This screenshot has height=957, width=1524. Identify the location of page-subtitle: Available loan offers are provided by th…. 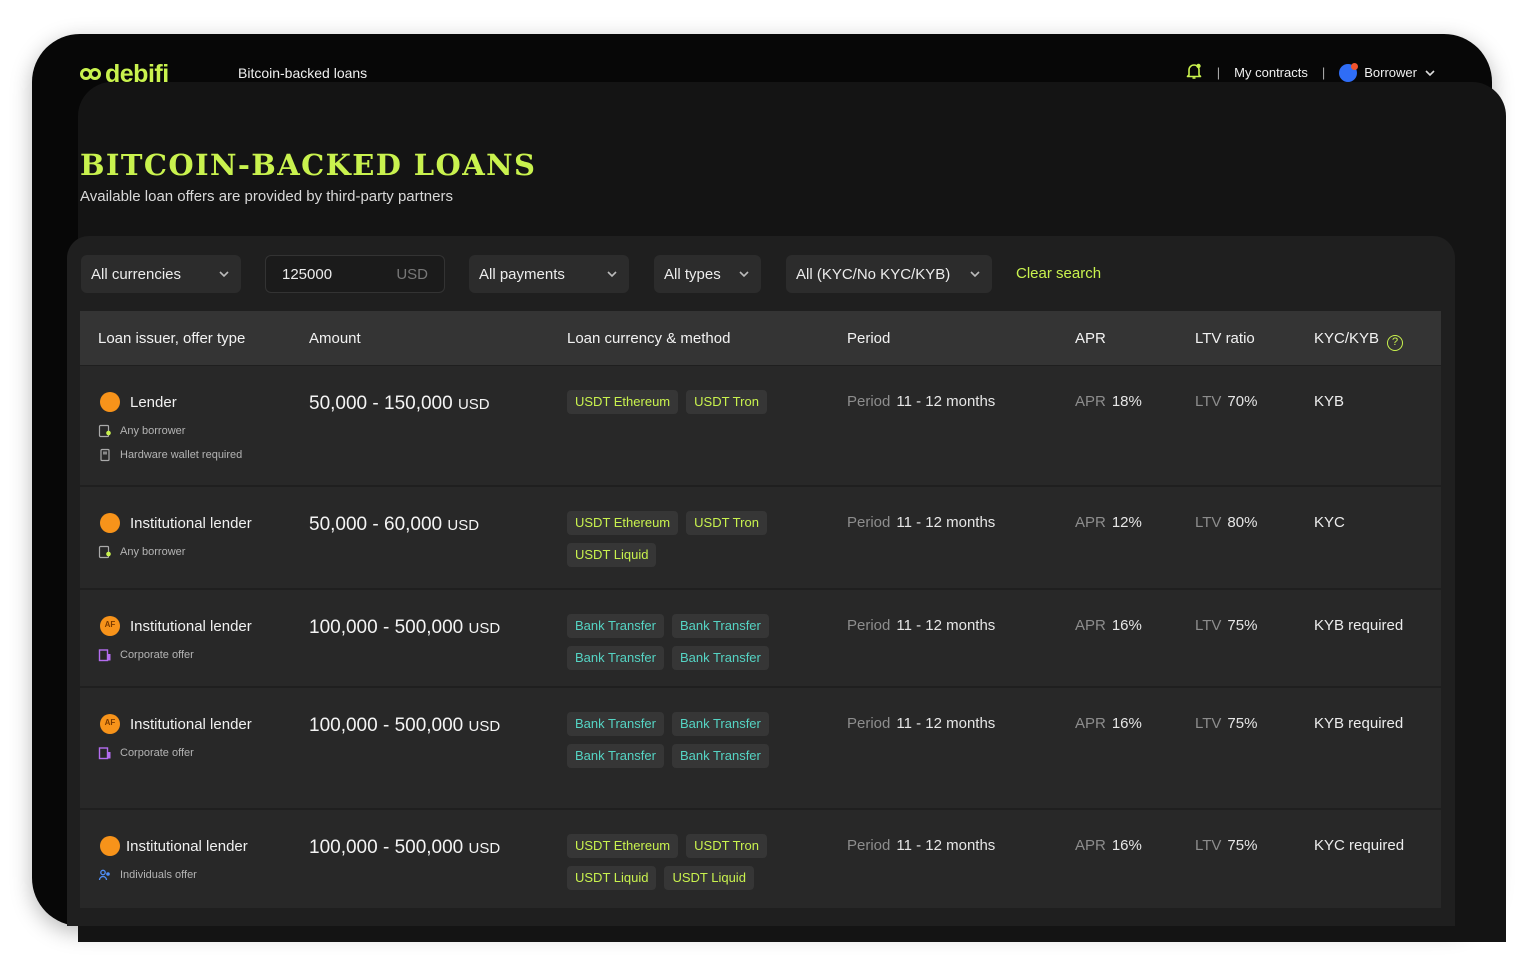
(266, 196).